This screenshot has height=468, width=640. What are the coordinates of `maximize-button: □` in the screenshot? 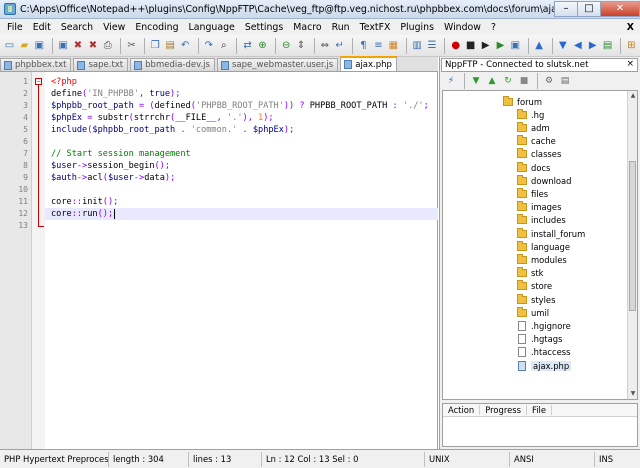 It's located at (589, 8).